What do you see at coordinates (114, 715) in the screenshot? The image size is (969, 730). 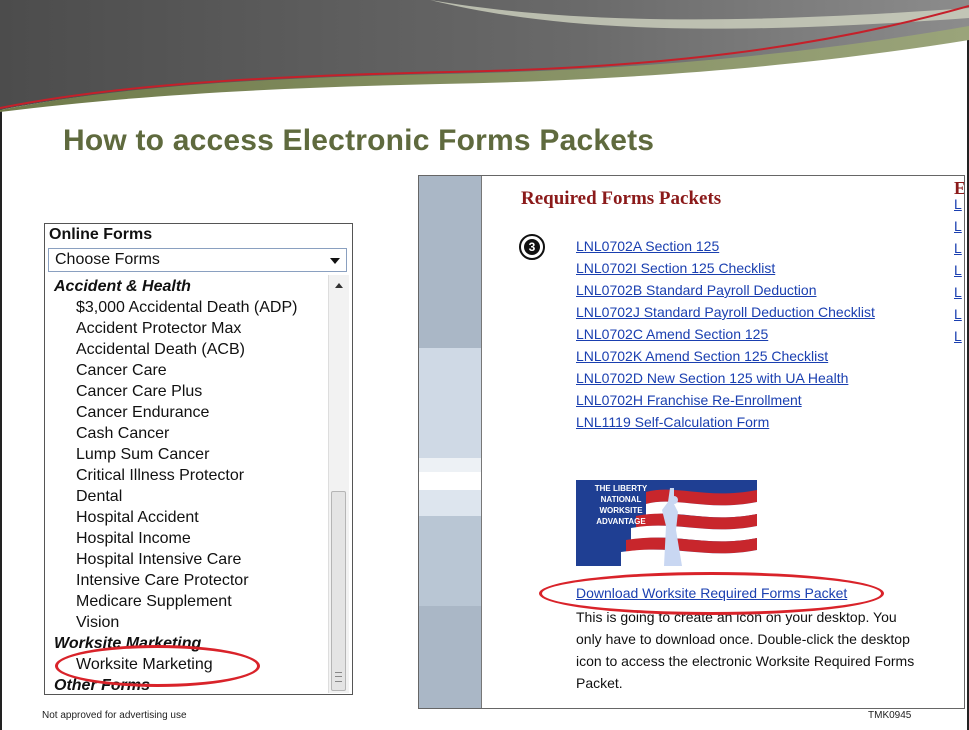 I see `footer-disclaimer: Not approved for advertising use` at bounding box center [114, 715].